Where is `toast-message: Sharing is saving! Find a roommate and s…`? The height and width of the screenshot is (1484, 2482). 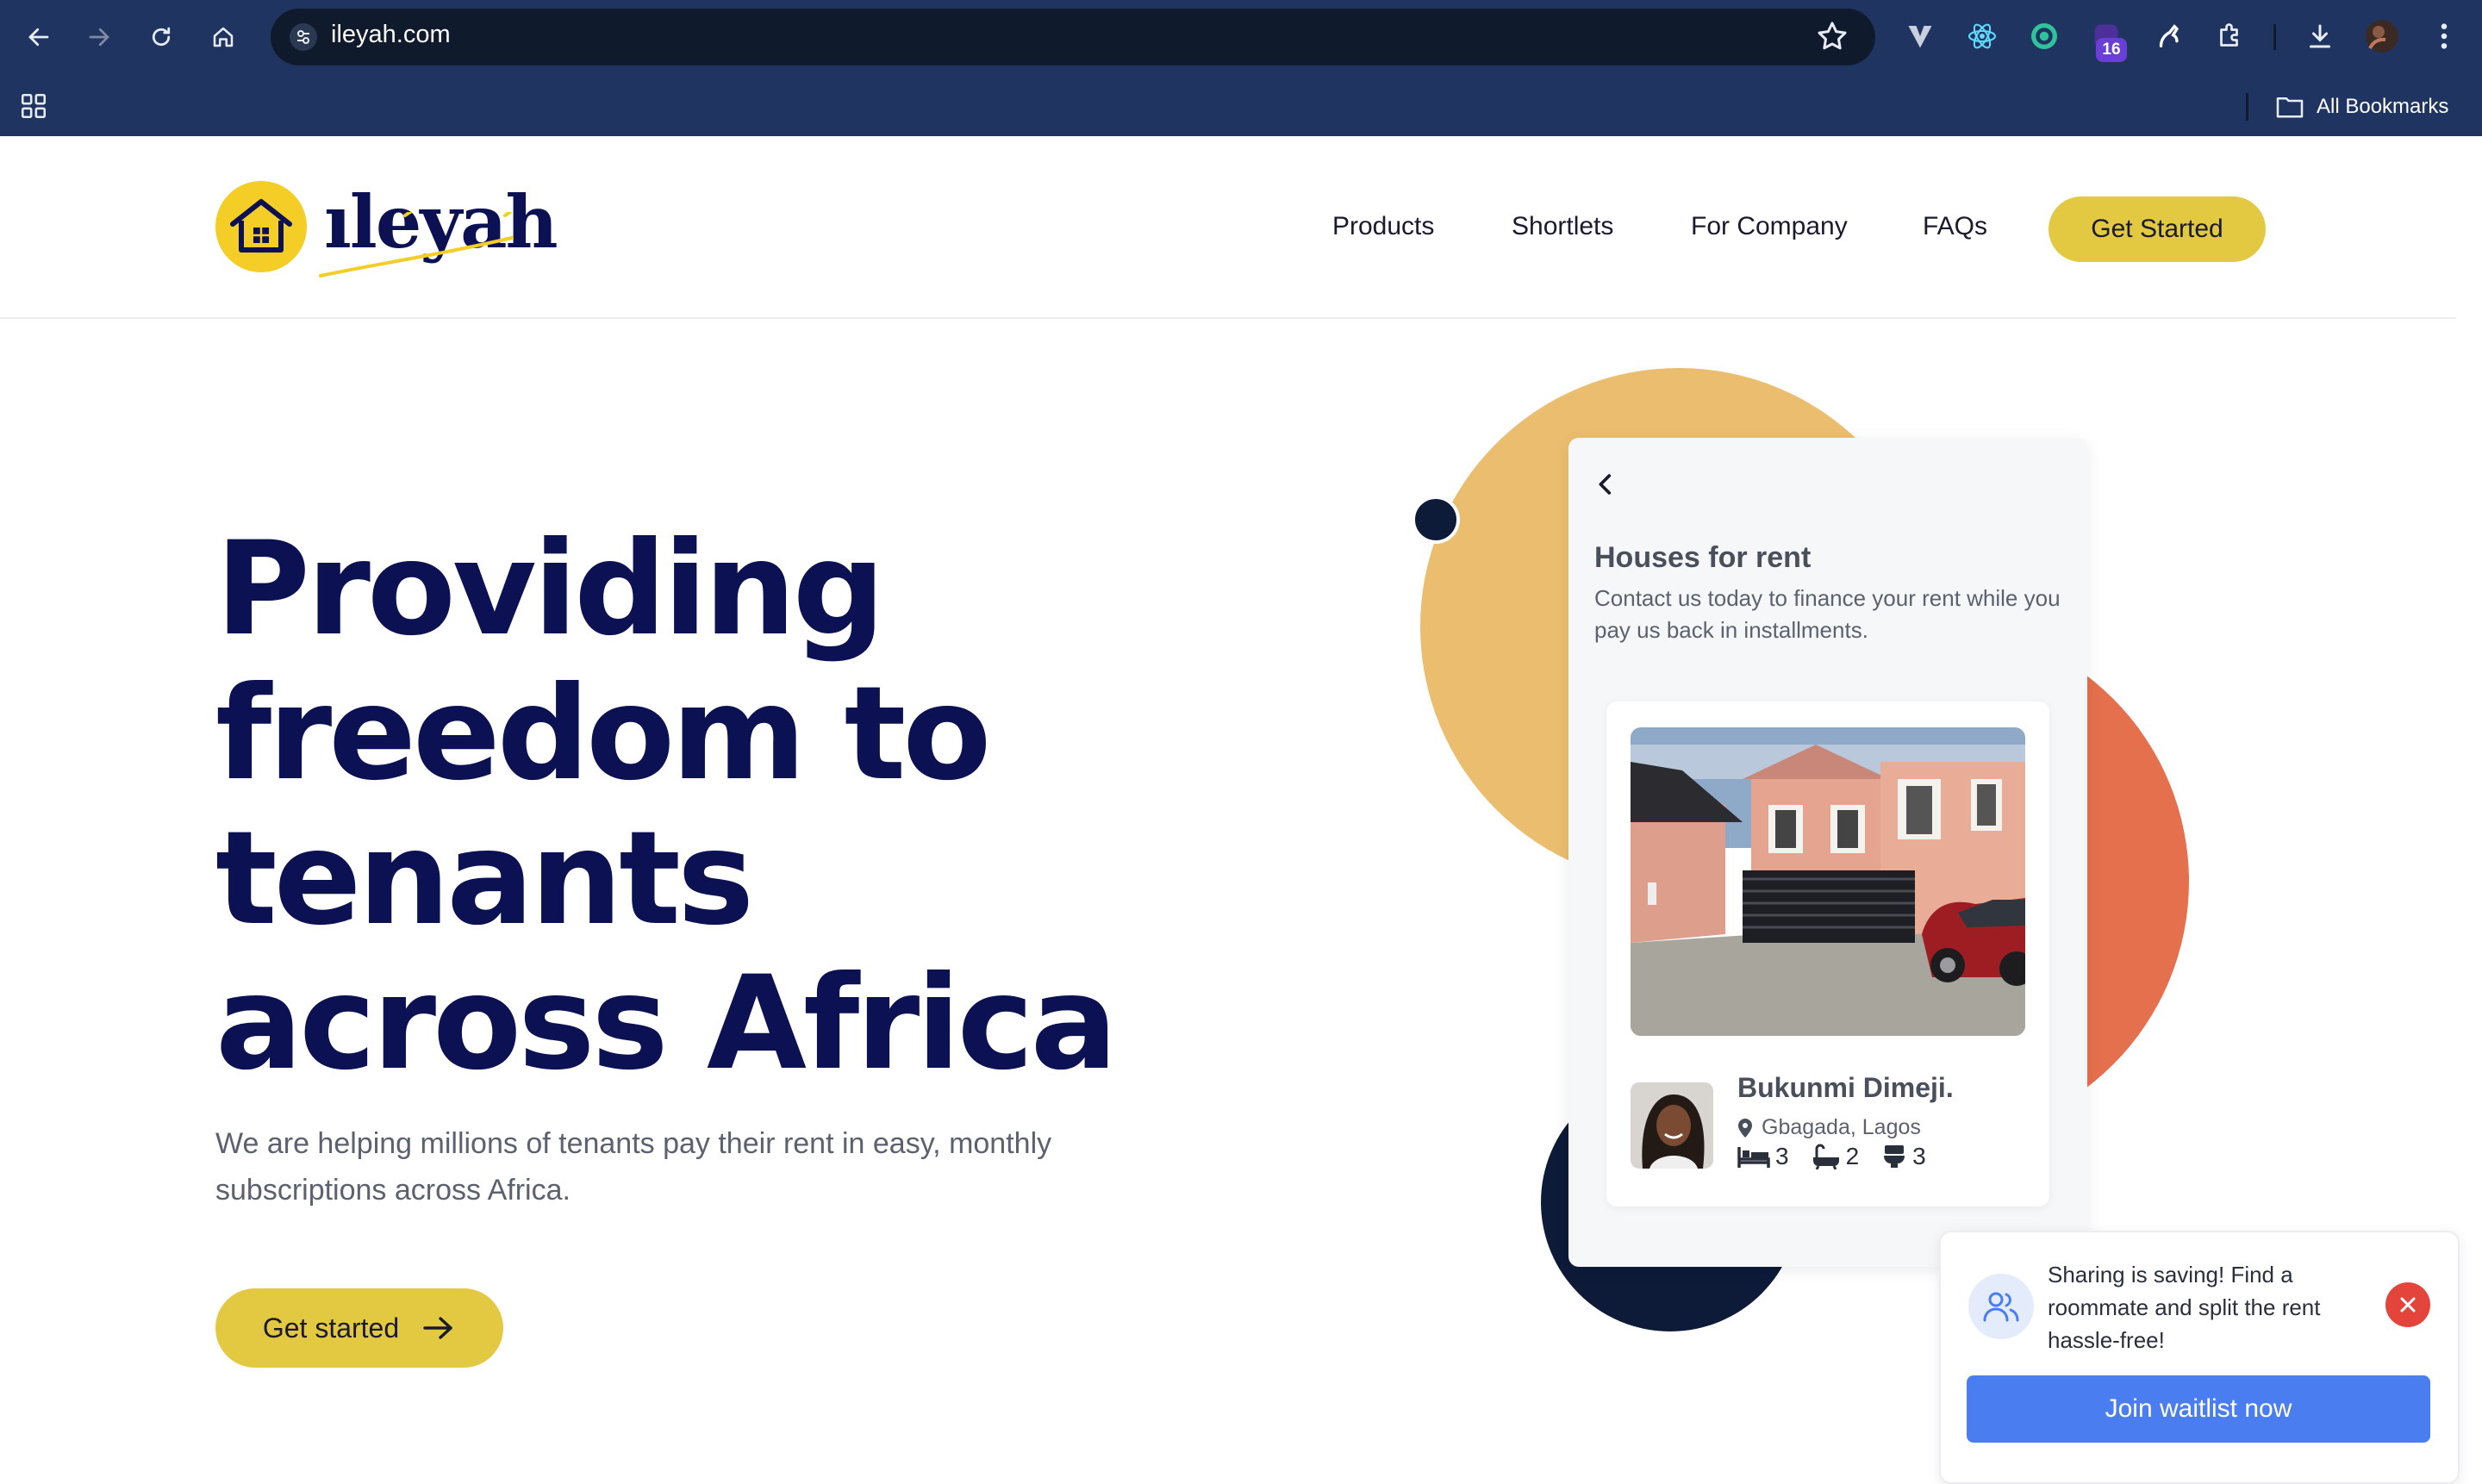 toast-message: Sharing is saving! Find a roommate and s… is located at coordinates (2184, 1308).